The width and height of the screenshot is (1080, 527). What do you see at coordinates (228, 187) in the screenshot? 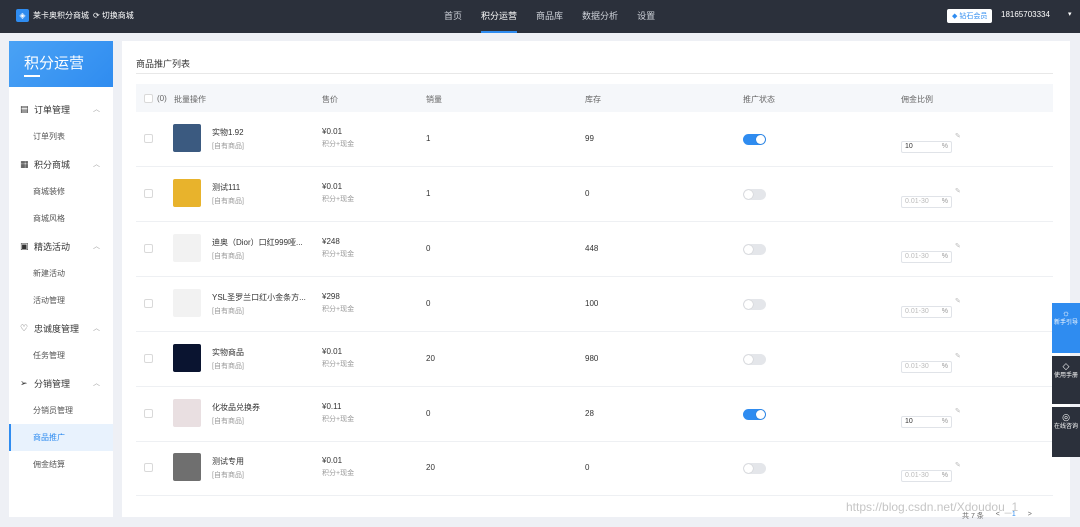
I see `product-name: 测试111` at bounding box center [228, 187].